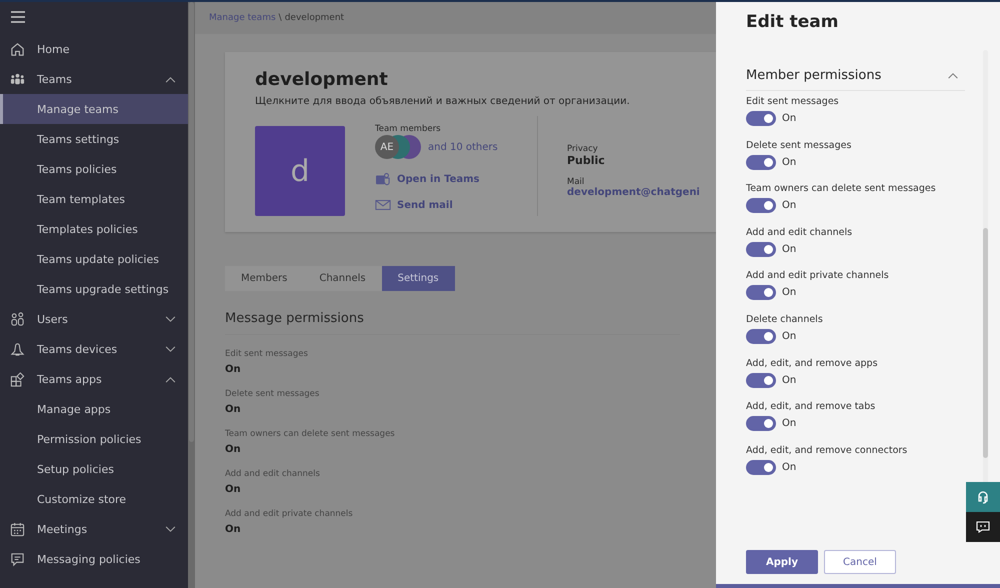  What do you see at coordinates (443, 101) in the screenshot?
I see `team-description: Щелкните для ввода объявлений и важных сведений от организации.` at bounding box center [443, 101].